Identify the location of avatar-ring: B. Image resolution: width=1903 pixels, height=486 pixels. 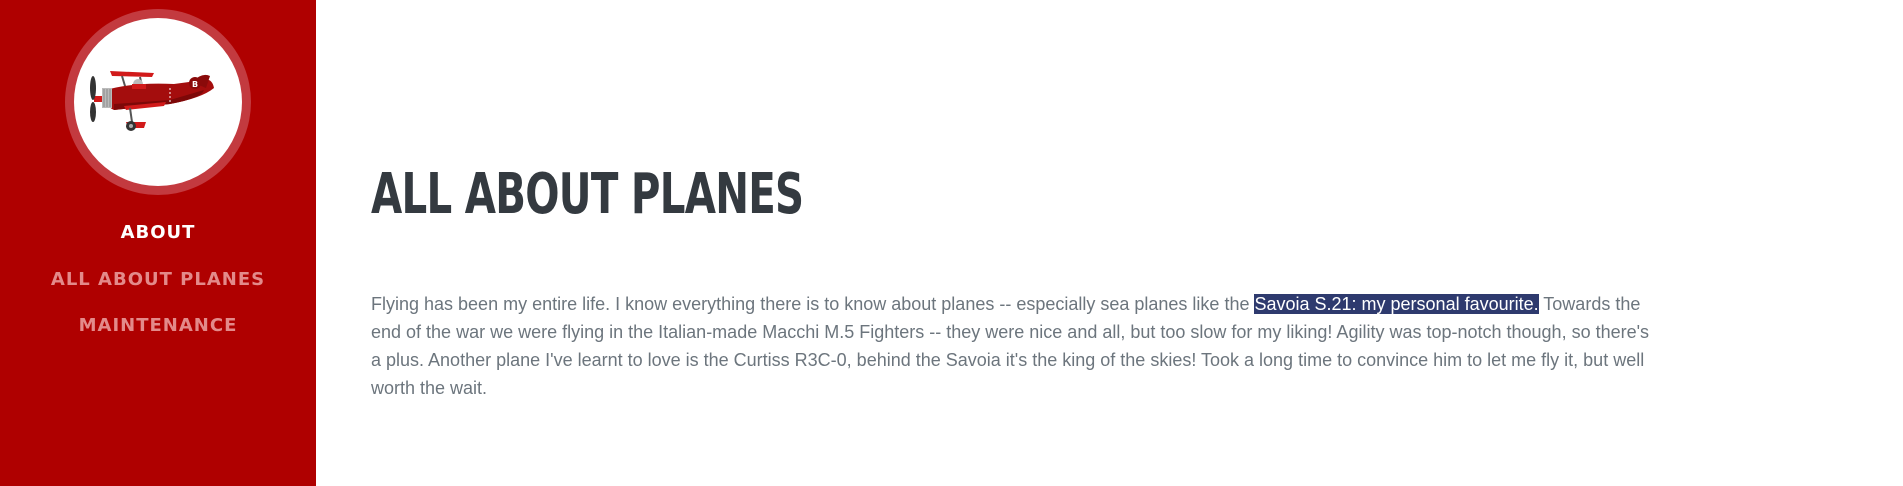
(158, 102).